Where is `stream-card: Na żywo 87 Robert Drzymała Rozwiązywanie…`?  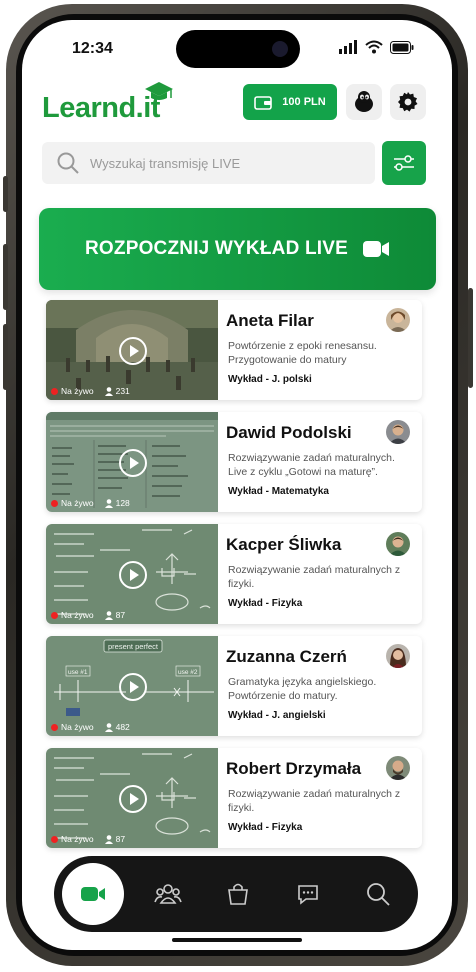 stream-card: Na żywo 87 Robert Drzymała Rozwiązywanie… is located at coordinates (234, 798).